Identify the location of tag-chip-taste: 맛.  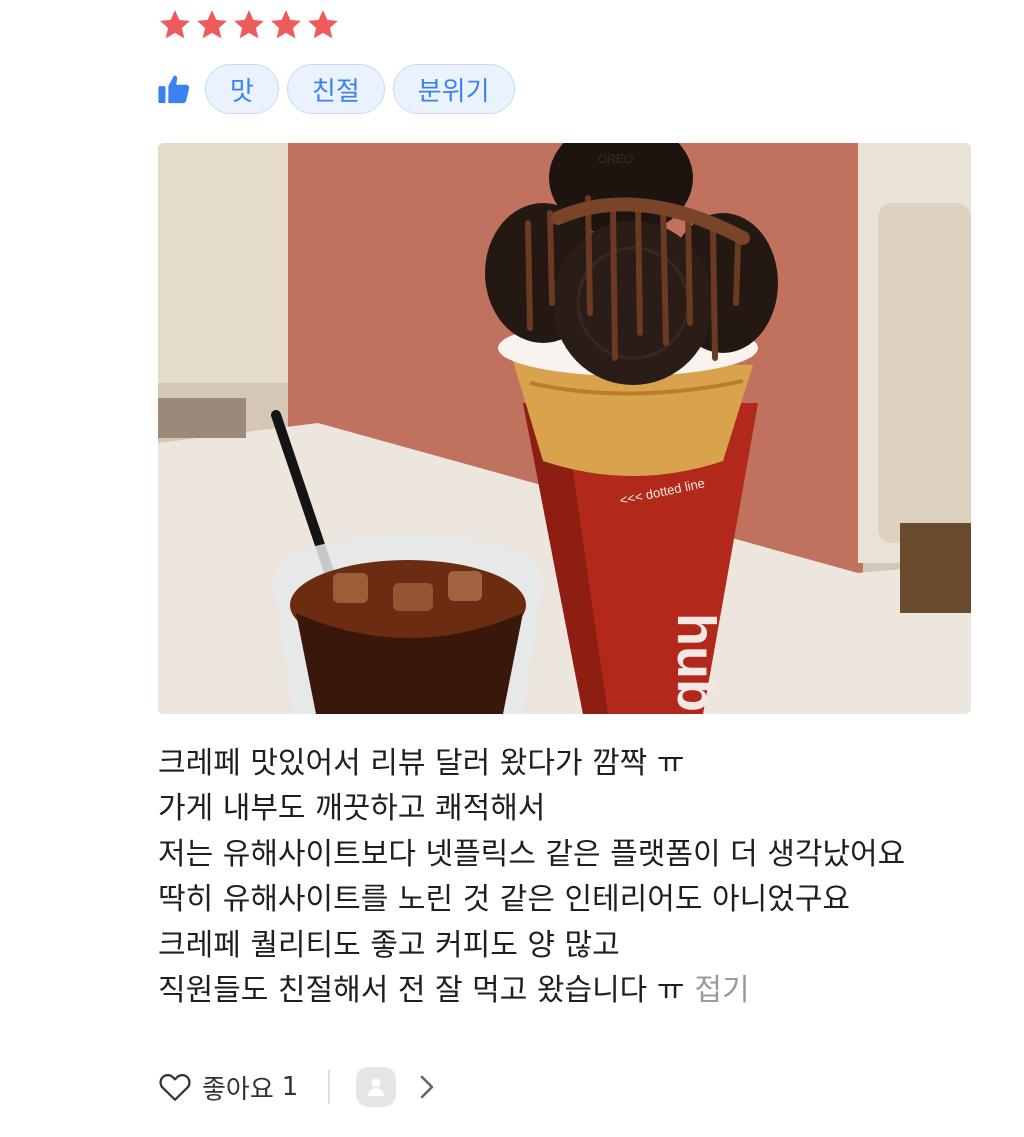
(242, 89).